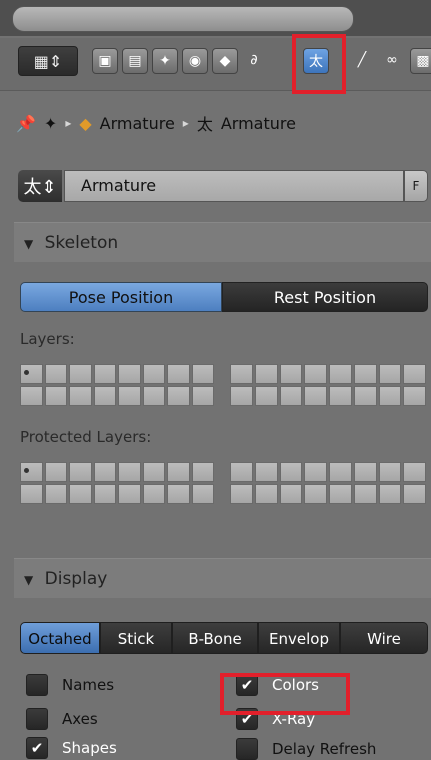 The image size is (431, 760). Describe the element at coordinates (258, 123) in the screenshot. I see `breadcrumb-armature: Armature` at that location.